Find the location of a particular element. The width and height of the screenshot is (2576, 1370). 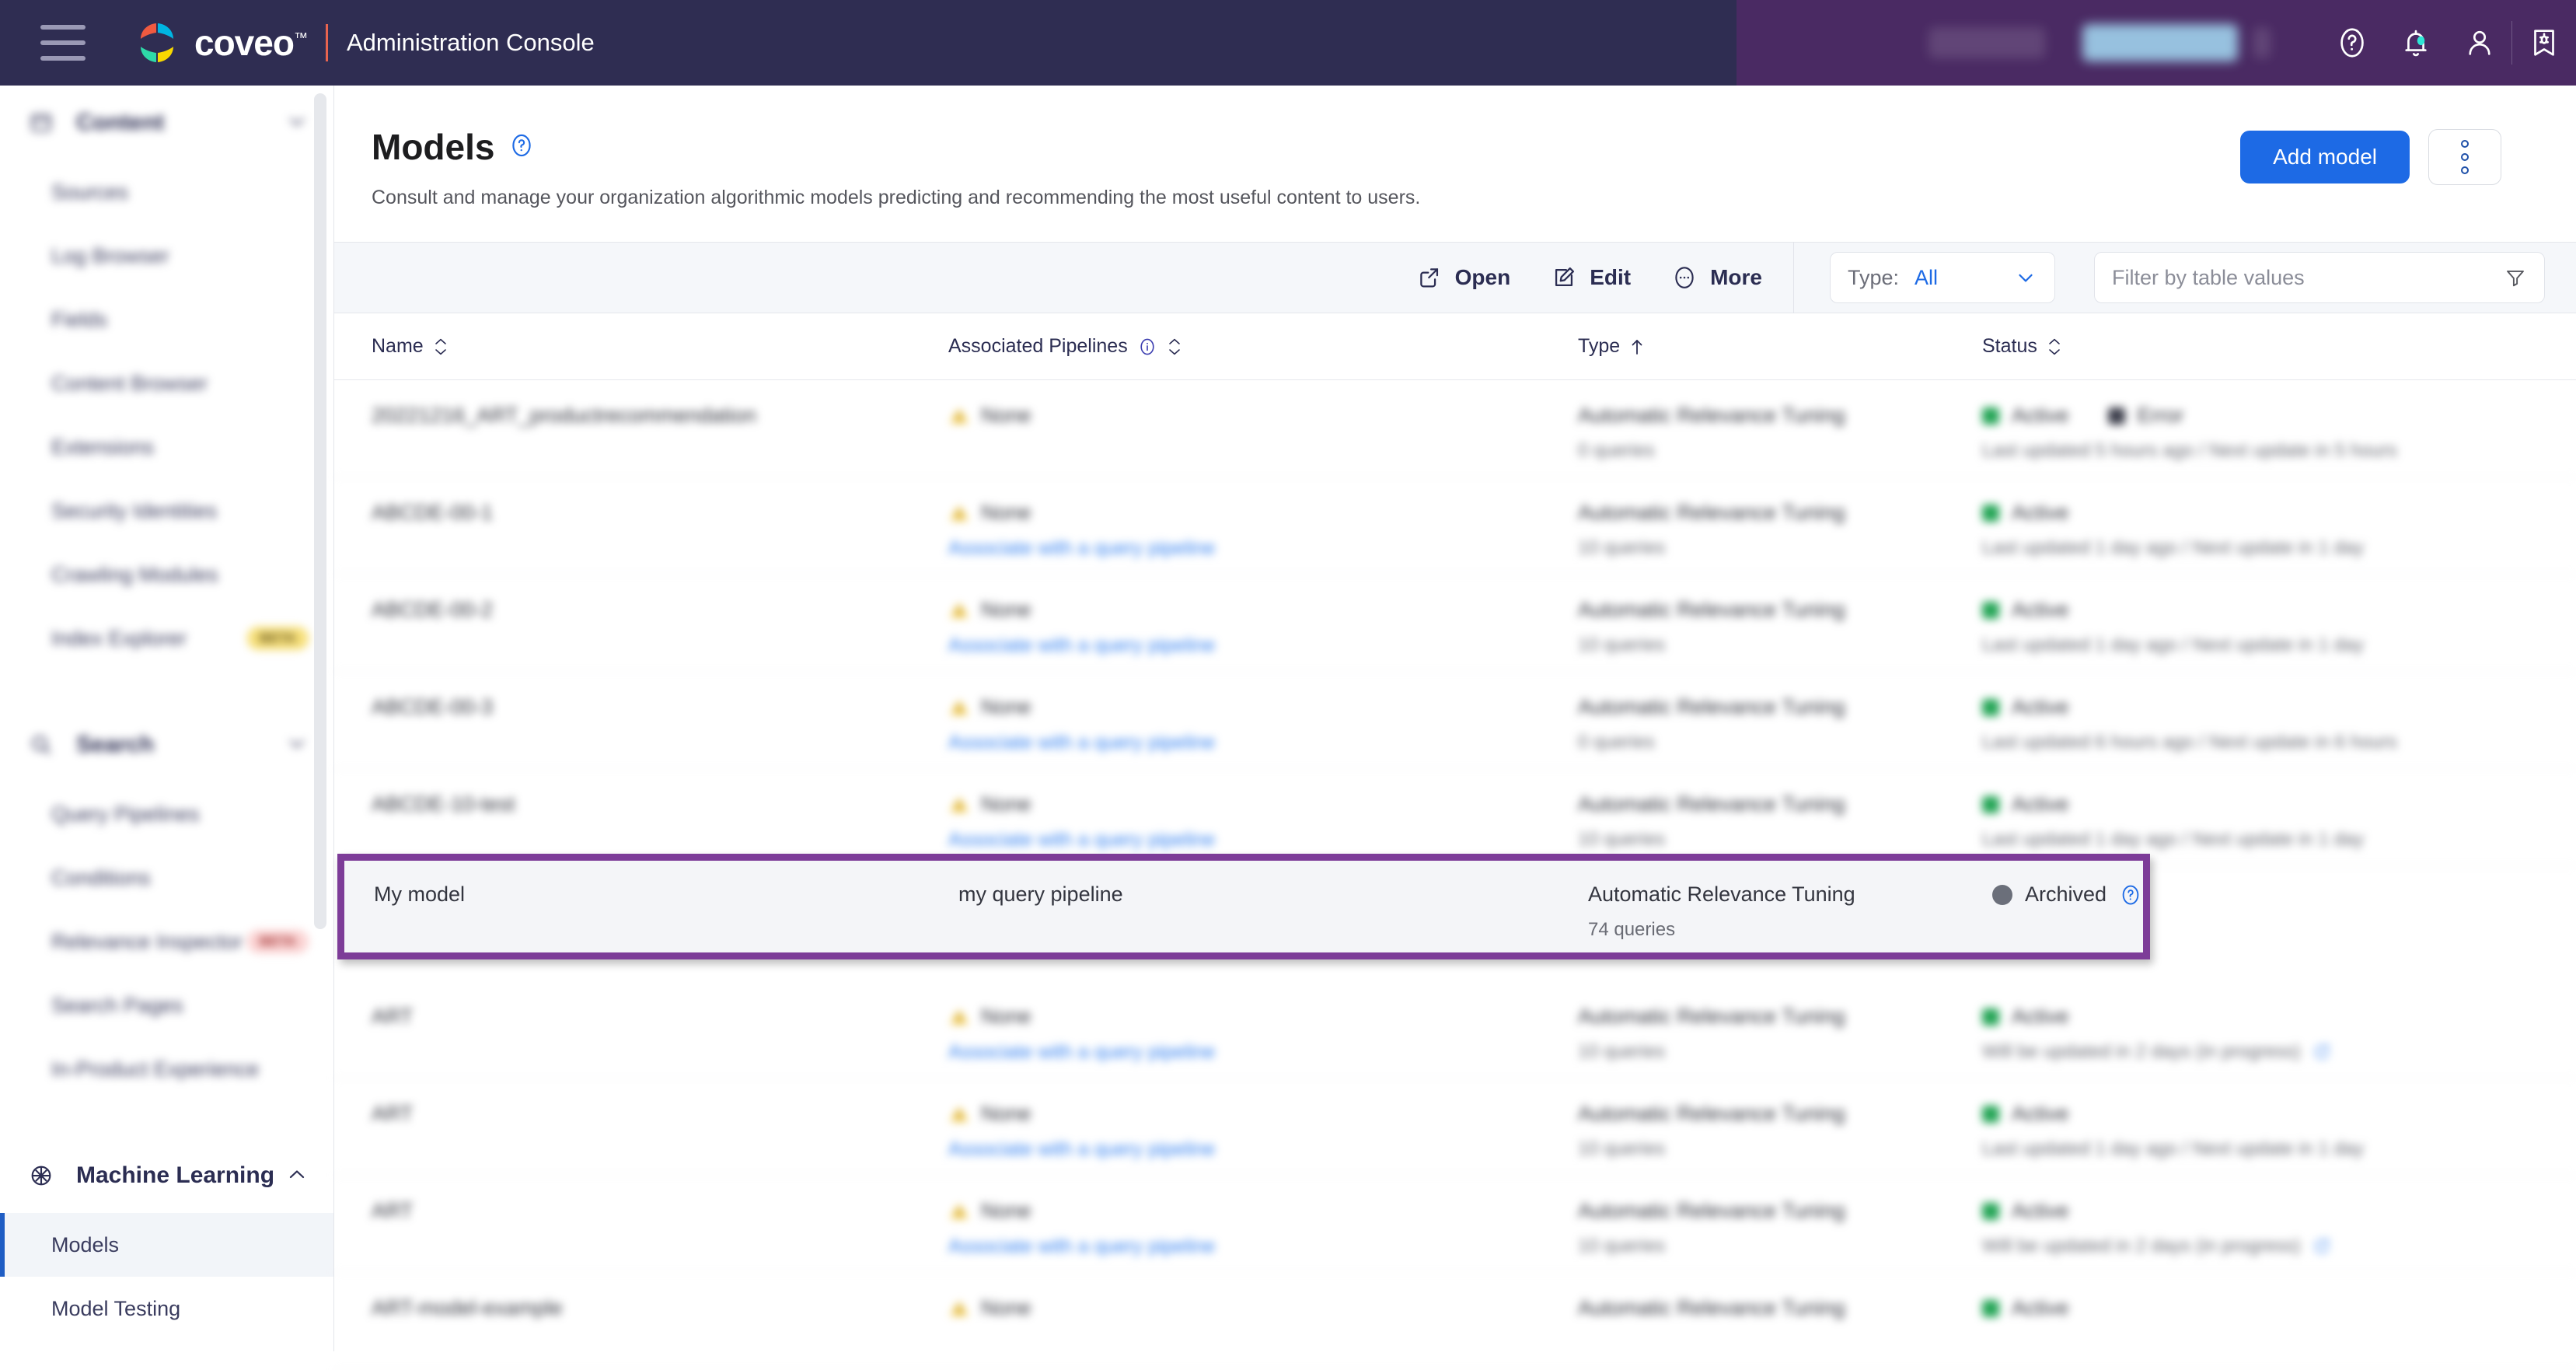

sidebar-item-security-identities: Security Identities is located at coordinates (167, 511).